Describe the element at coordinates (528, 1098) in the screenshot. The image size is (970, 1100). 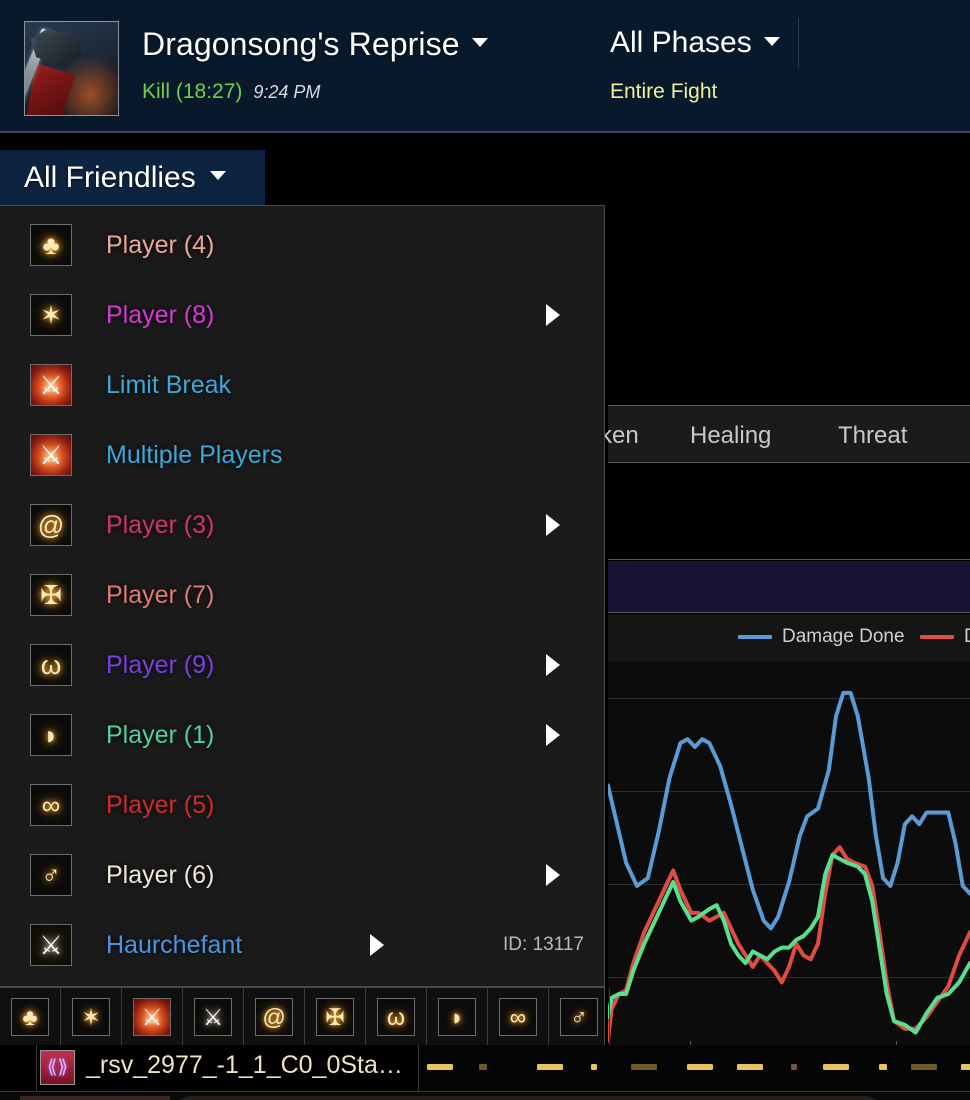
I see `bottom-tooltip-shape` at that location.